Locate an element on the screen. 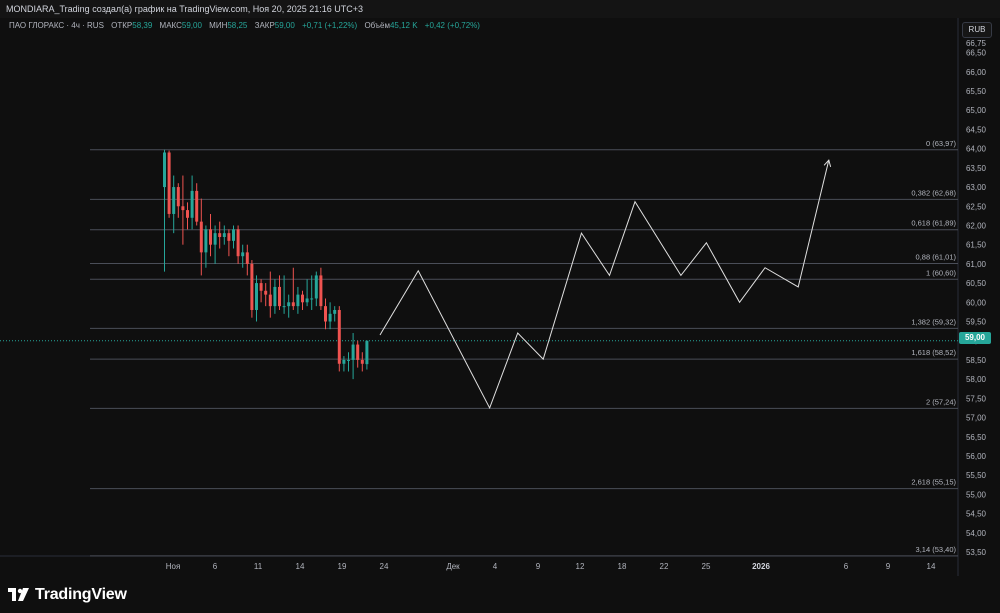  price-tick-label: 57,50 is located at coordinates (976, 398).